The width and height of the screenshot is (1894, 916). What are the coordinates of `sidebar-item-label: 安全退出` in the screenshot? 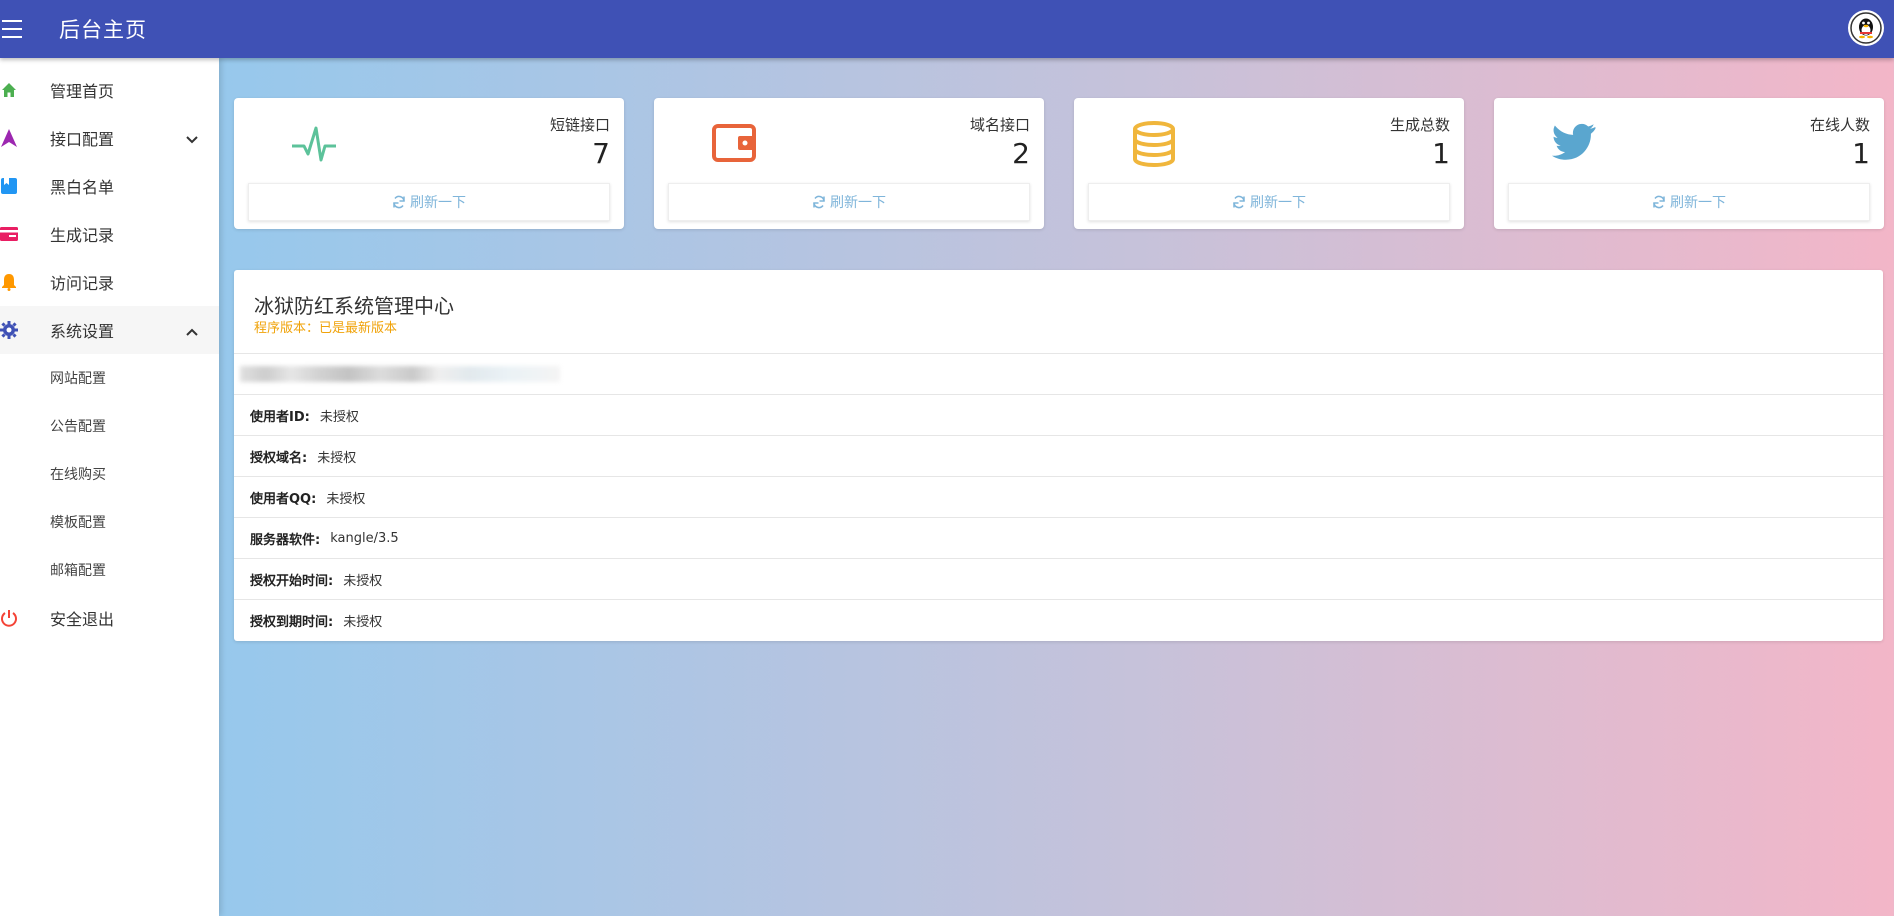 It's located at (82, 619).